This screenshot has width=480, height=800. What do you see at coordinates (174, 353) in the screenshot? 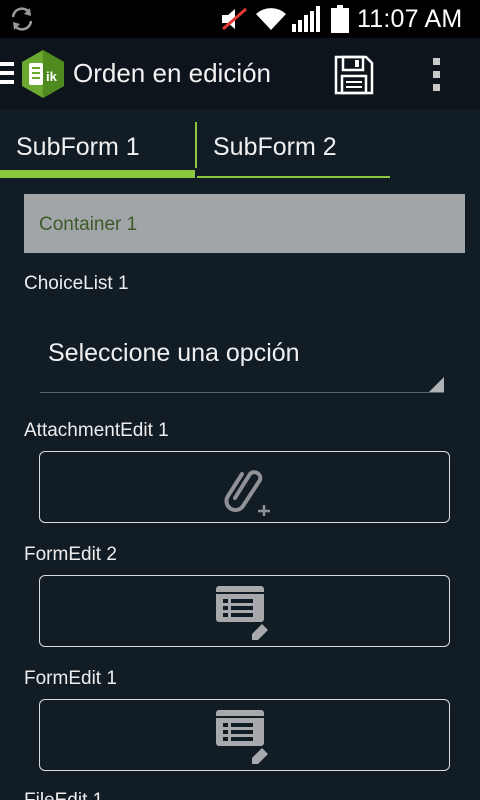
I see `choicelist-placeholder: Seleccione una opción` at bounding box center [174, 353].